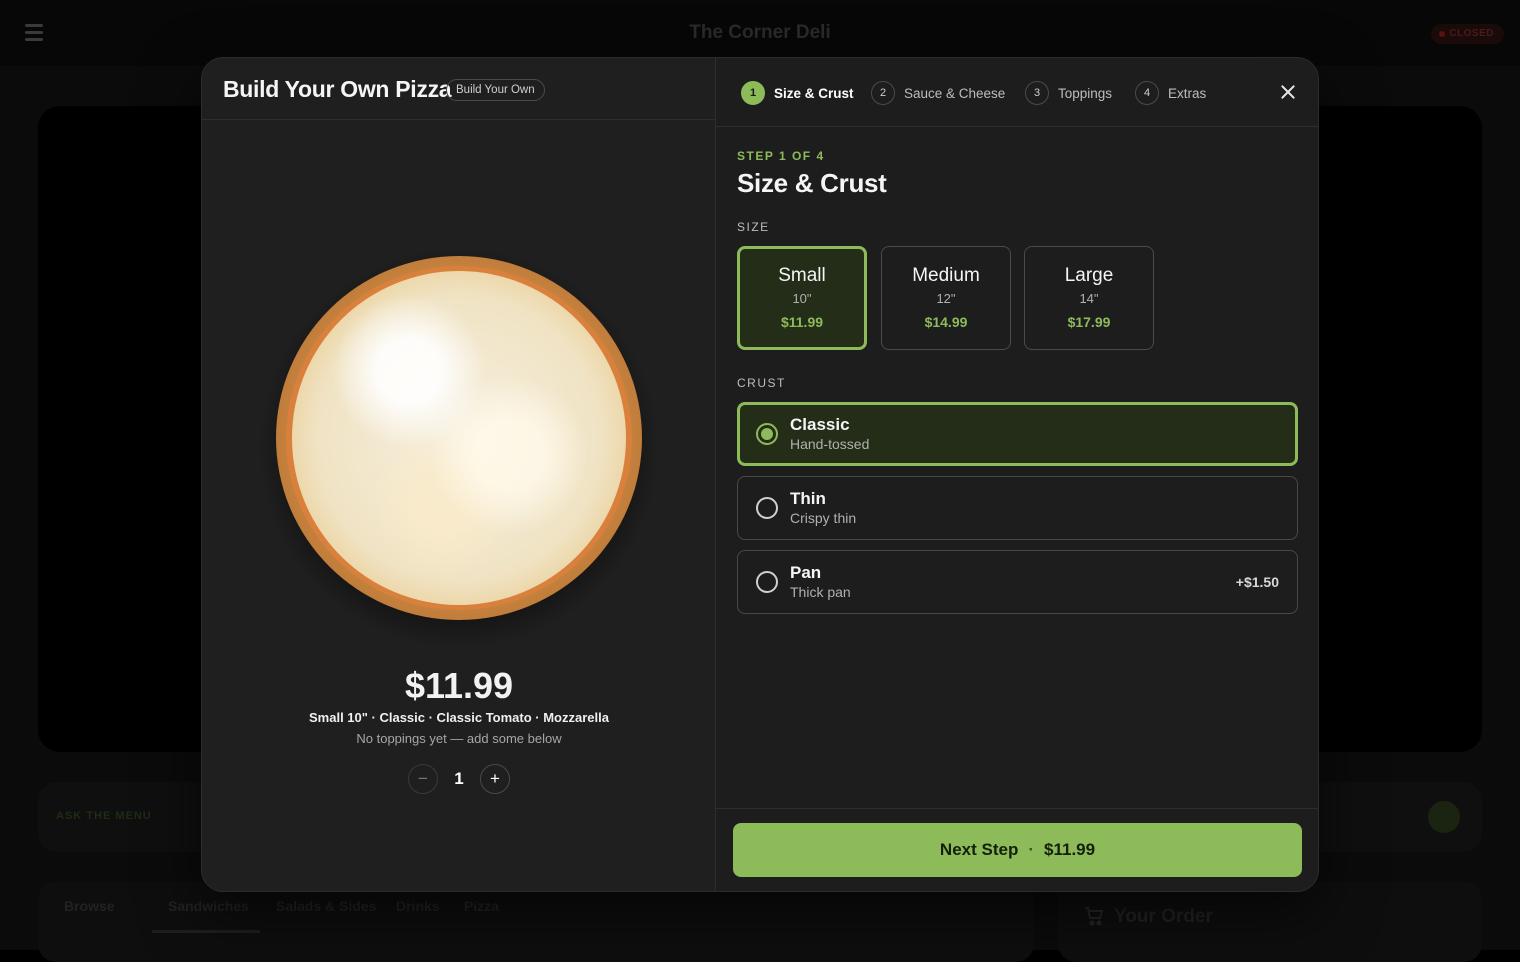 This screenshot has height=962, width=1520. Describe the element at coordinates (536, 922) in the screenshot. I see `category-bar` at that location.